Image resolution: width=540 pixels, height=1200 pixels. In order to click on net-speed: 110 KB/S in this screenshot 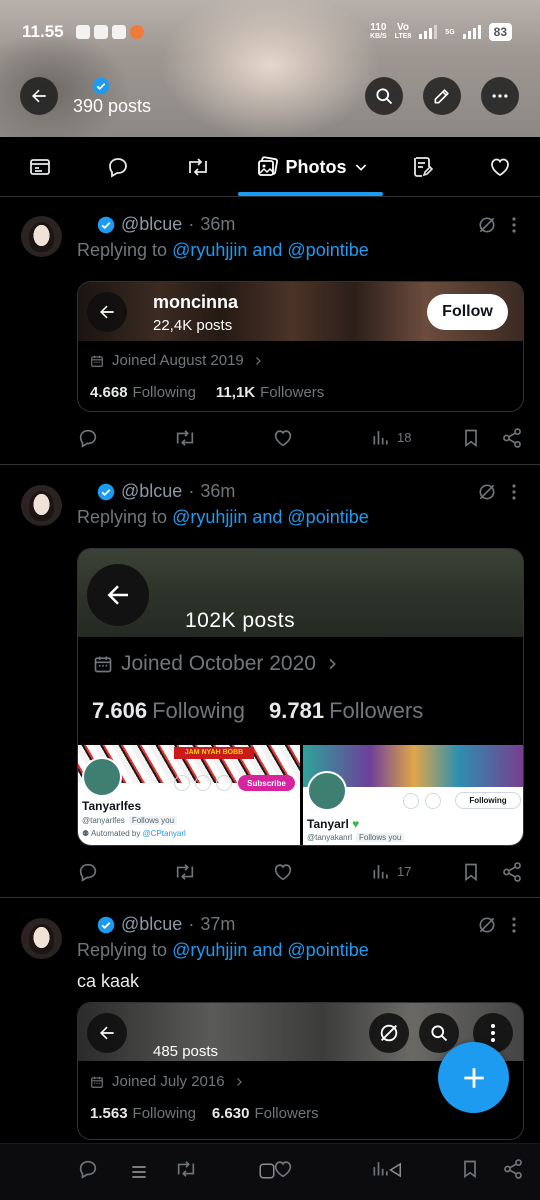, I will do `click(378, 31)`.